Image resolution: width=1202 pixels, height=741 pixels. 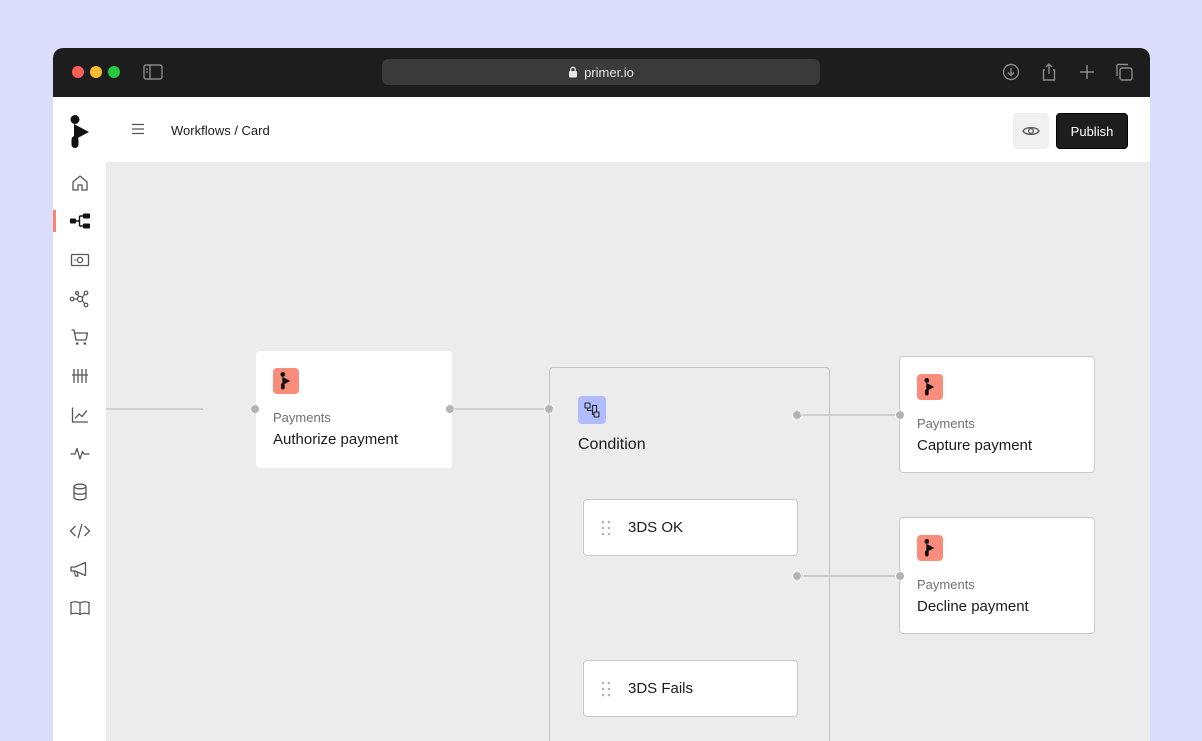 I want to click on sidebar-item-analytics, so click(x=79, y=415).